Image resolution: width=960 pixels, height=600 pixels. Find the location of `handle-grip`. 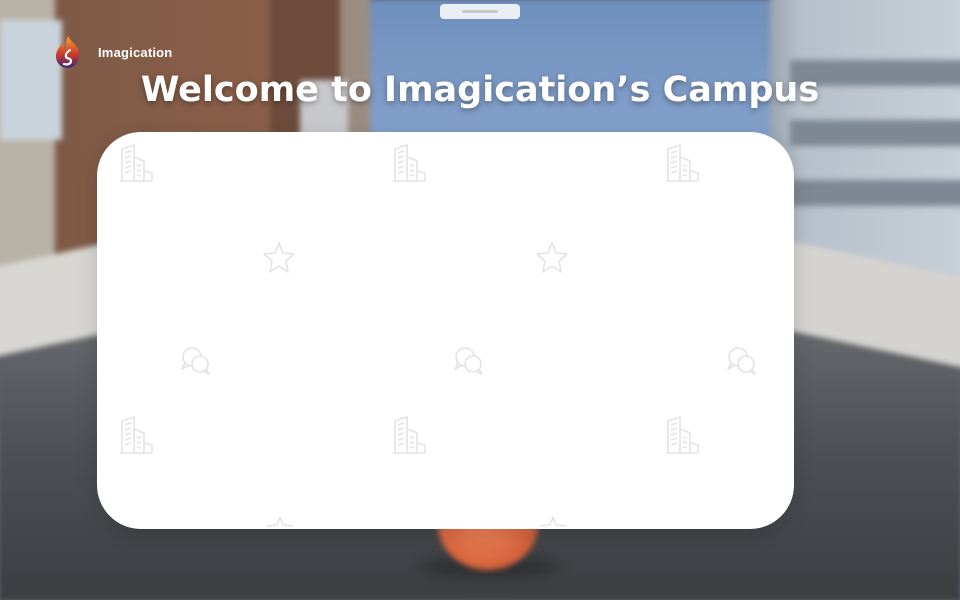

handle-grip is located at coordinates (480, 11).